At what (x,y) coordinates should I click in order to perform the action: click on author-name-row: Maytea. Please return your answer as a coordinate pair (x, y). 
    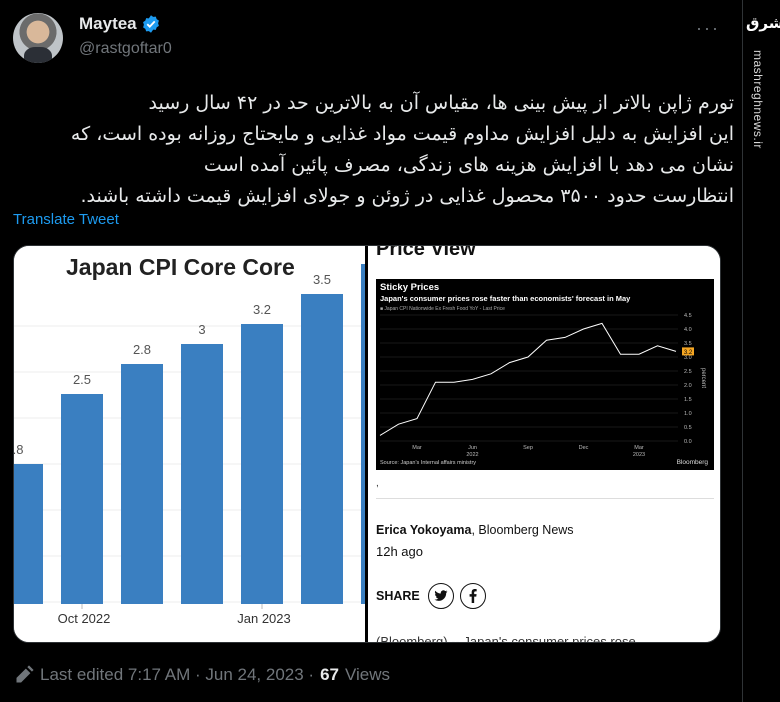
    Looking at the image, I should click on (120, 24).